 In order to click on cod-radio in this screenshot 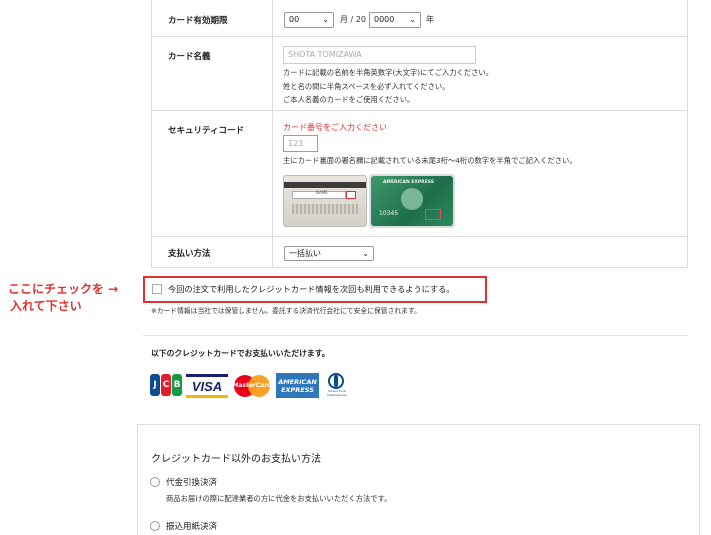, I will do `click(155, 482)`.